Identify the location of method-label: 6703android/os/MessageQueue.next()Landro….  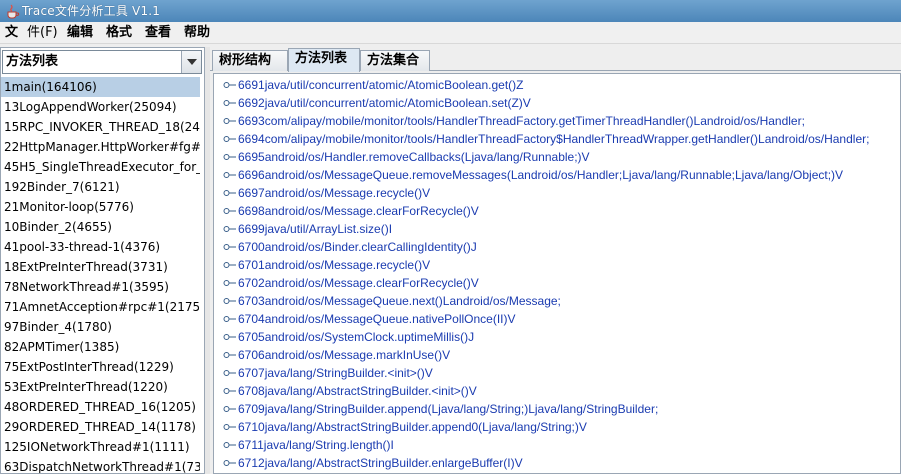
(399, 301).